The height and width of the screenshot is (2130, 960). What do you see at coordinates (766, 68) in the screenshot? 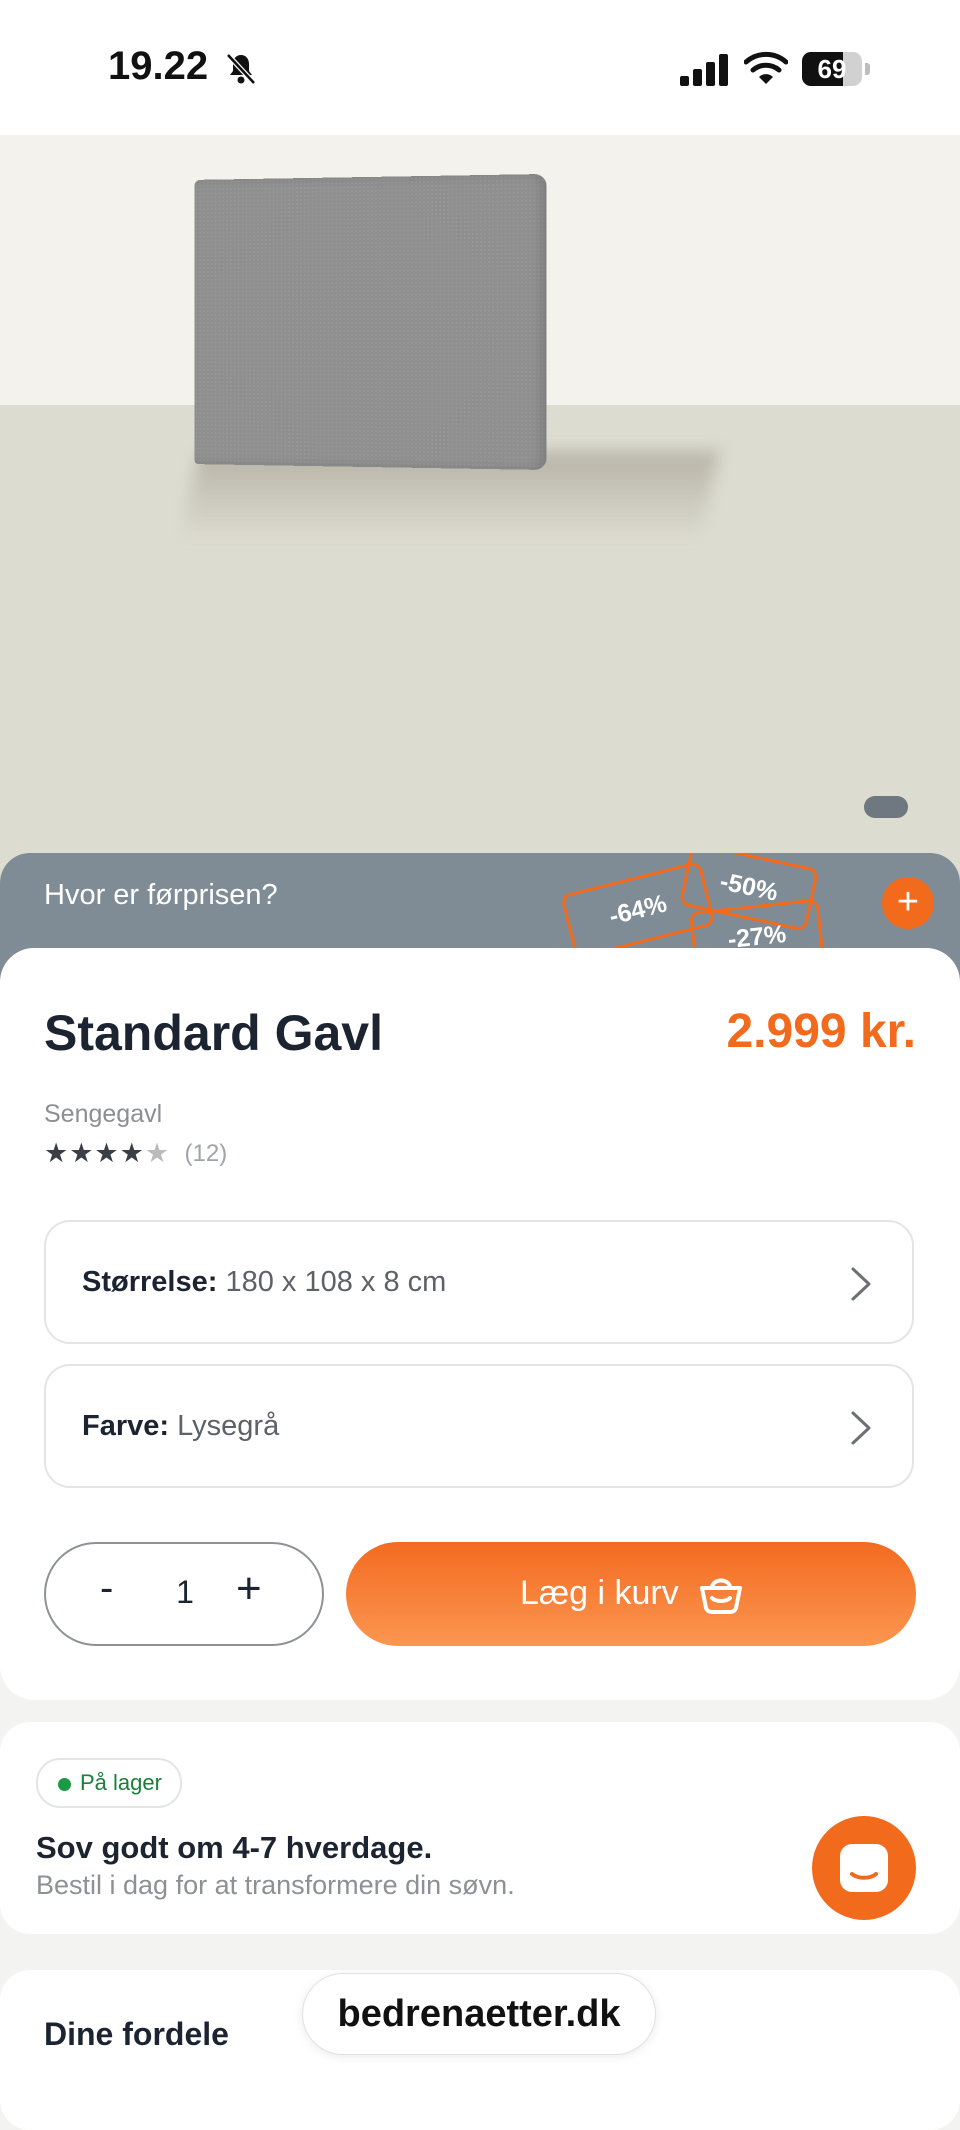
I see `wifi-icon` at bounding box center [766, 68].